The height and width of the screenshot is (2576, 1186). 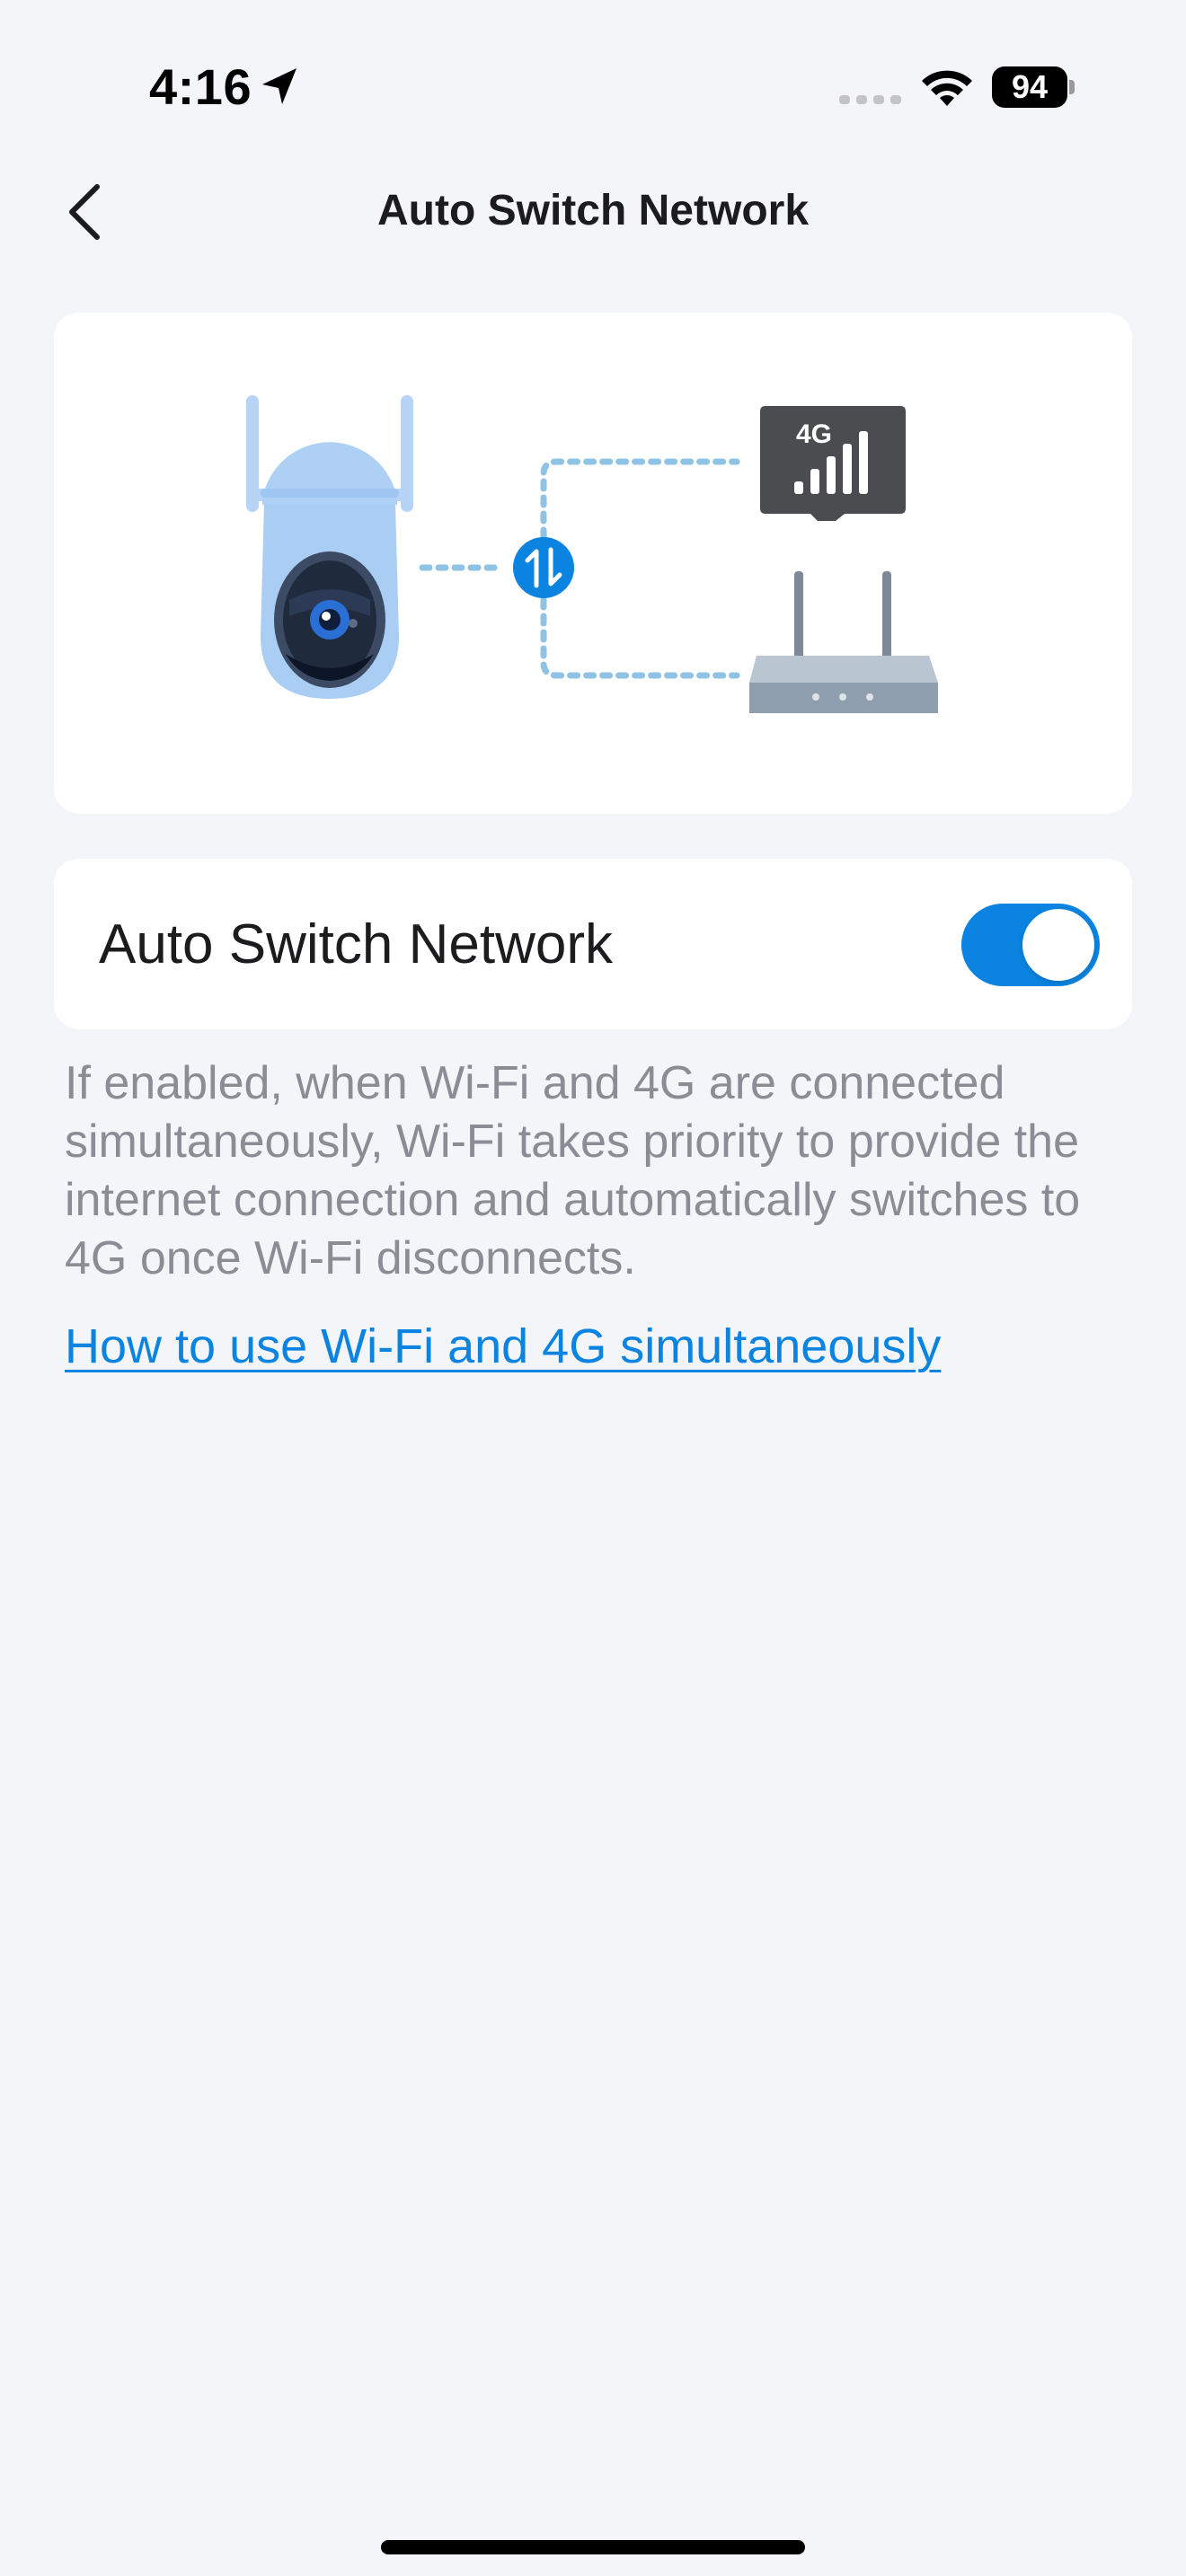 What do you see at coordinates (503, 1346) in the screenshot?
I see `help-link: How to use Wi-Fi and 4G simultaneously` at bounding box center [503, 1346].